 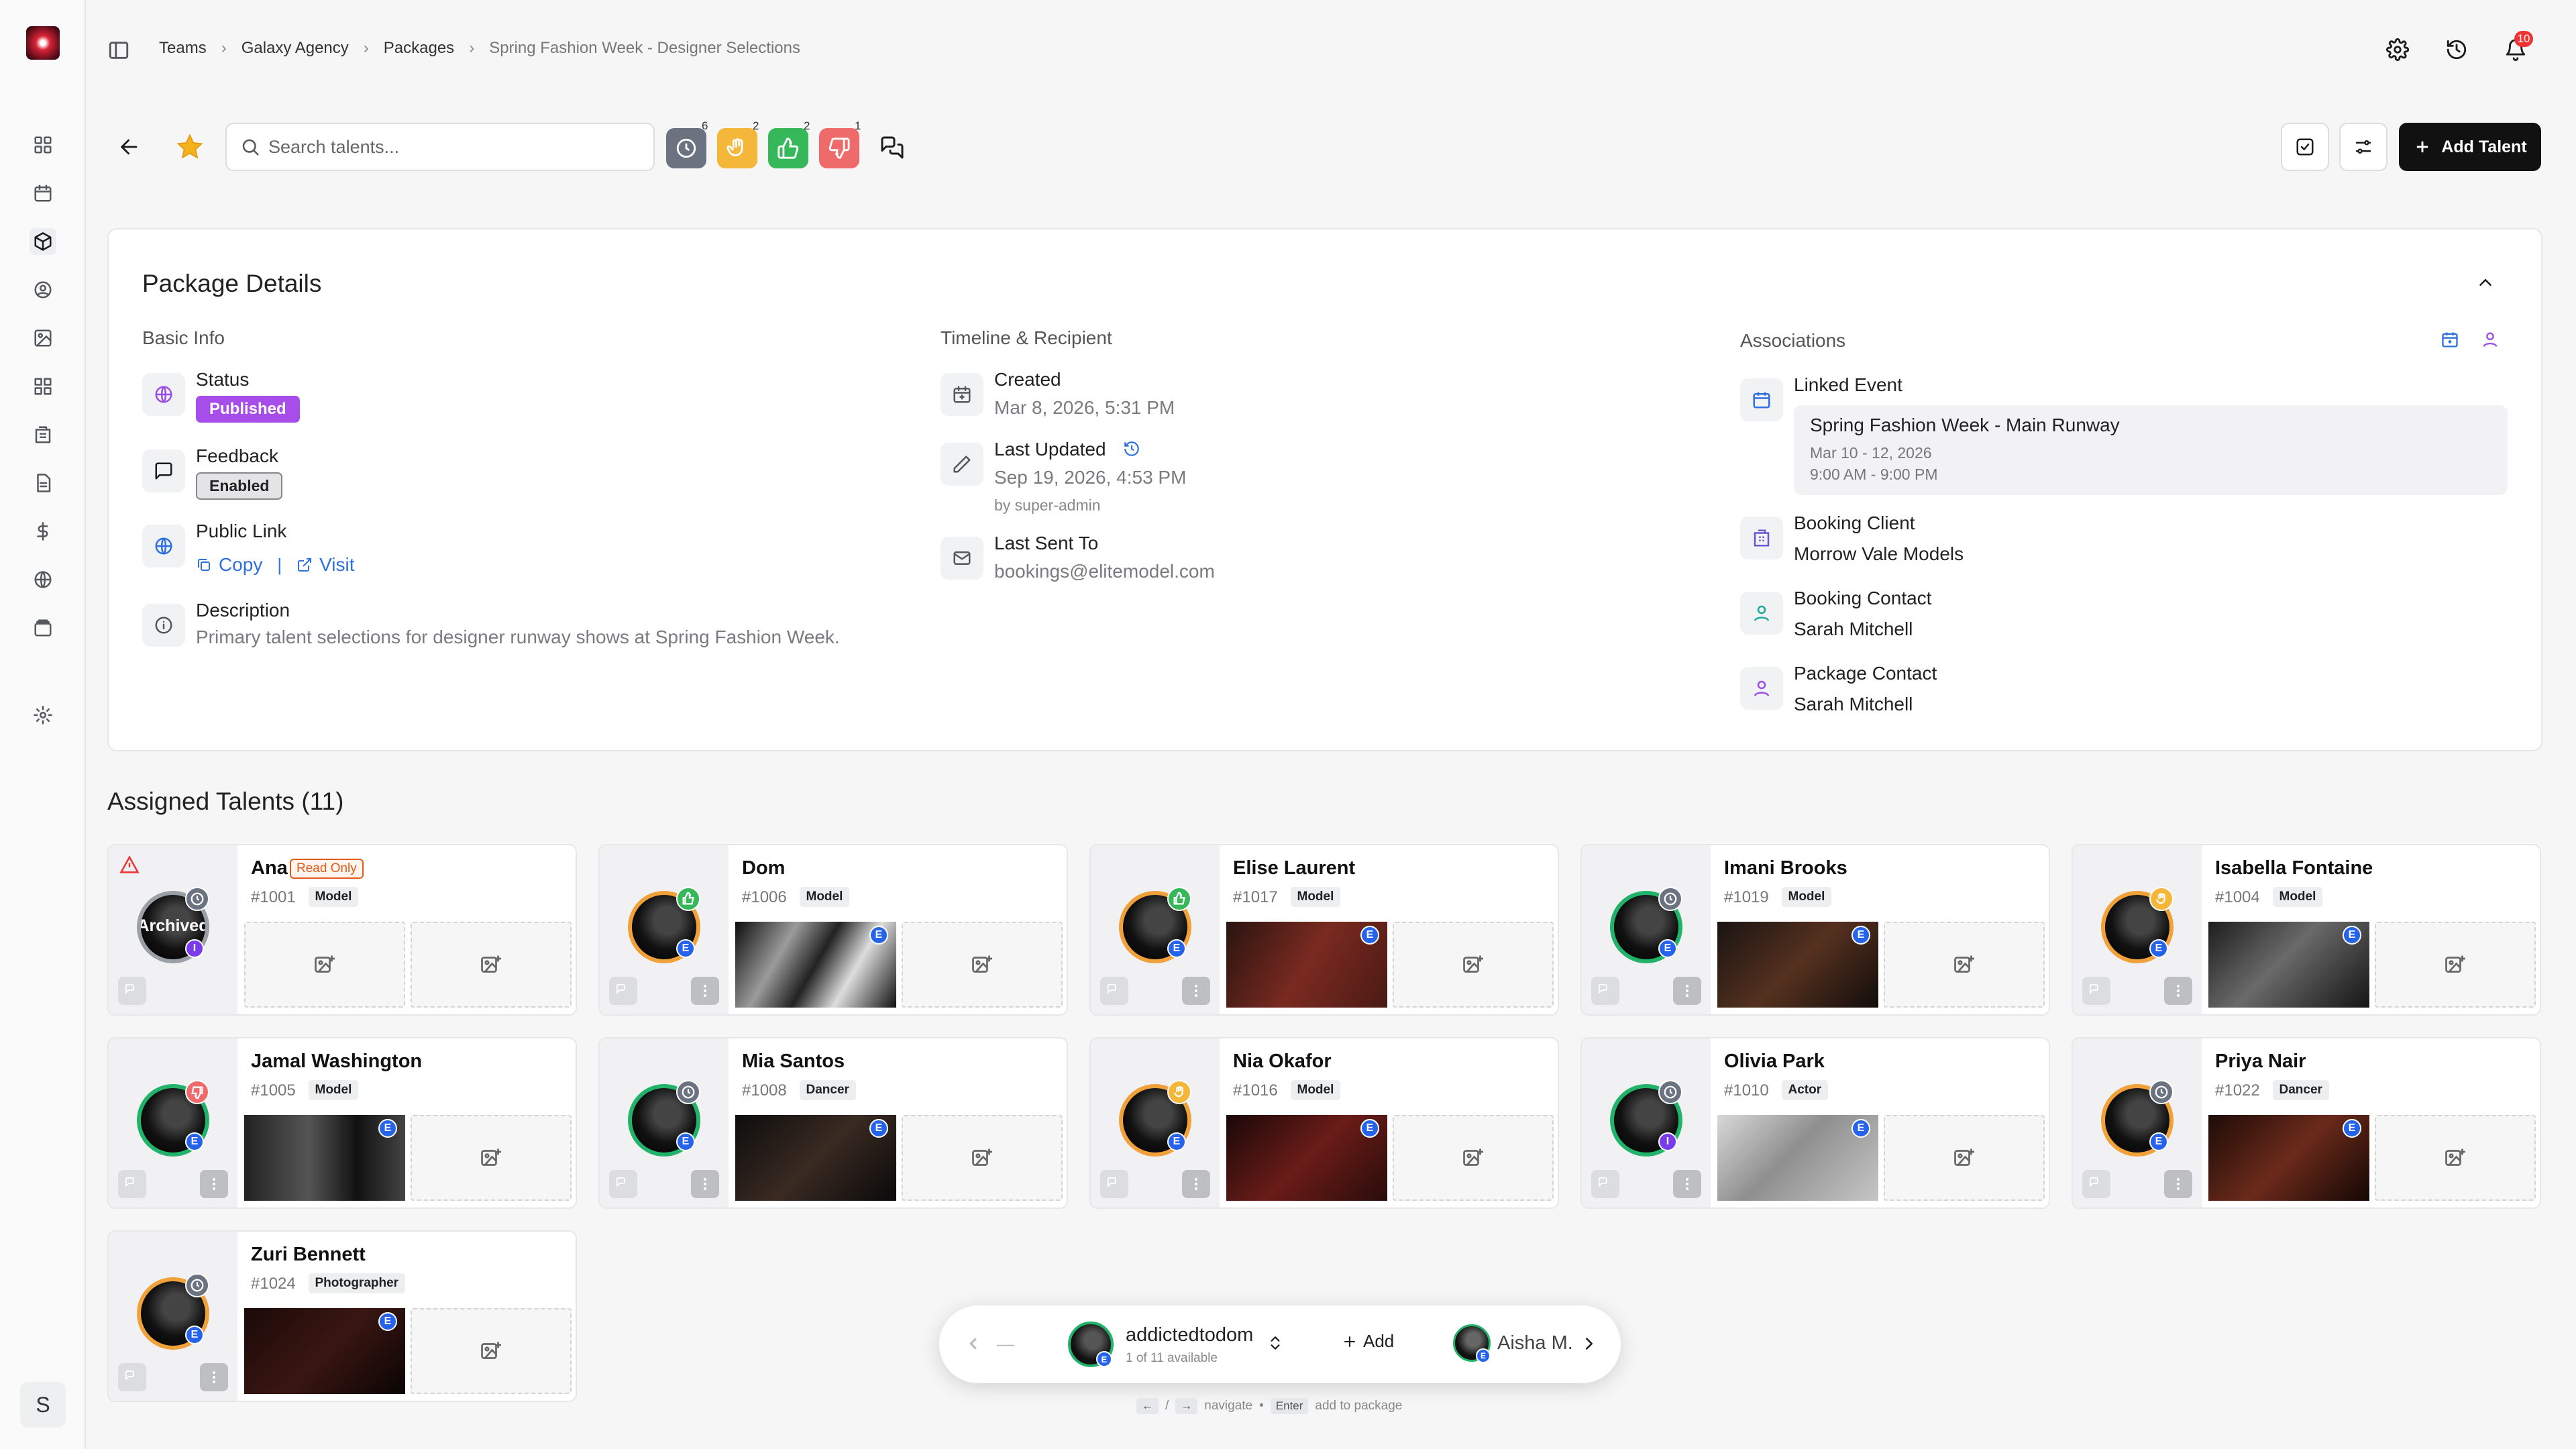 What do you see at coordinates (43, 483) in the screenshot?
I see `document-icon` at bounding box center [43, 483].